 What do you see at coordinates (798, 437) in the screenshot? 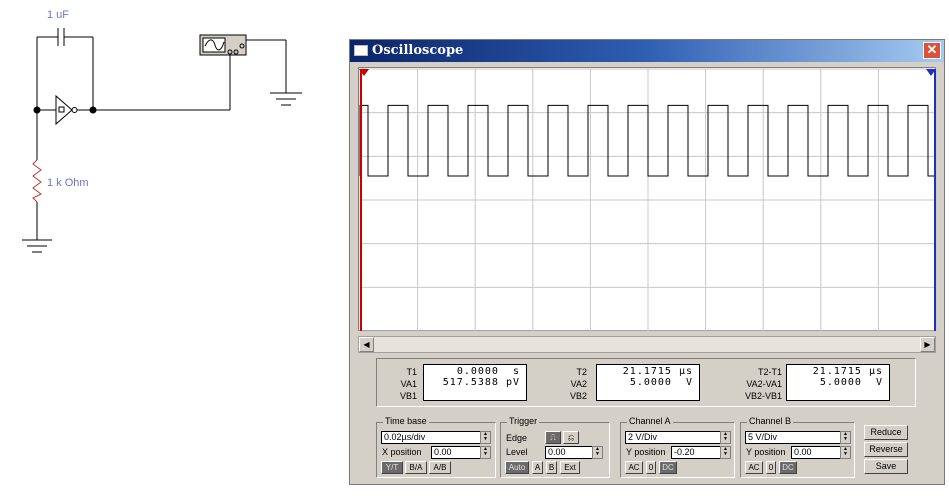
I see `channel-b-scale-field: 5 V/Div ▲ ▼` at bounding box center [798, 437].